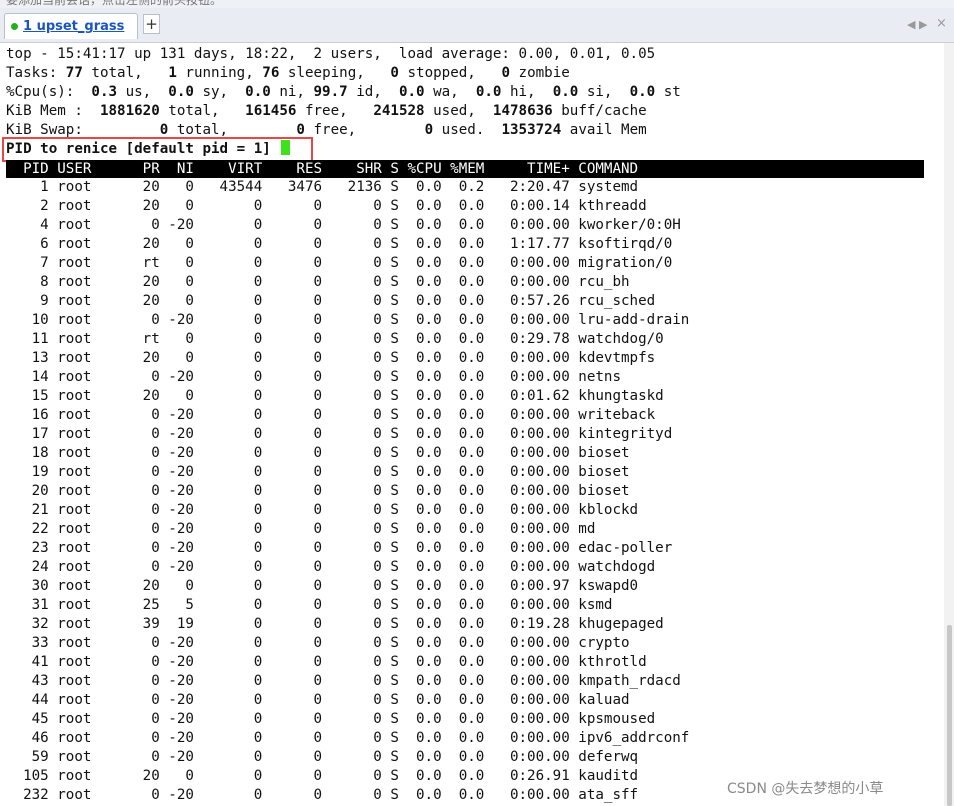 This screenshot has height=806, width=954. I want to click on prompt-highlight-box, so click(157, 149).